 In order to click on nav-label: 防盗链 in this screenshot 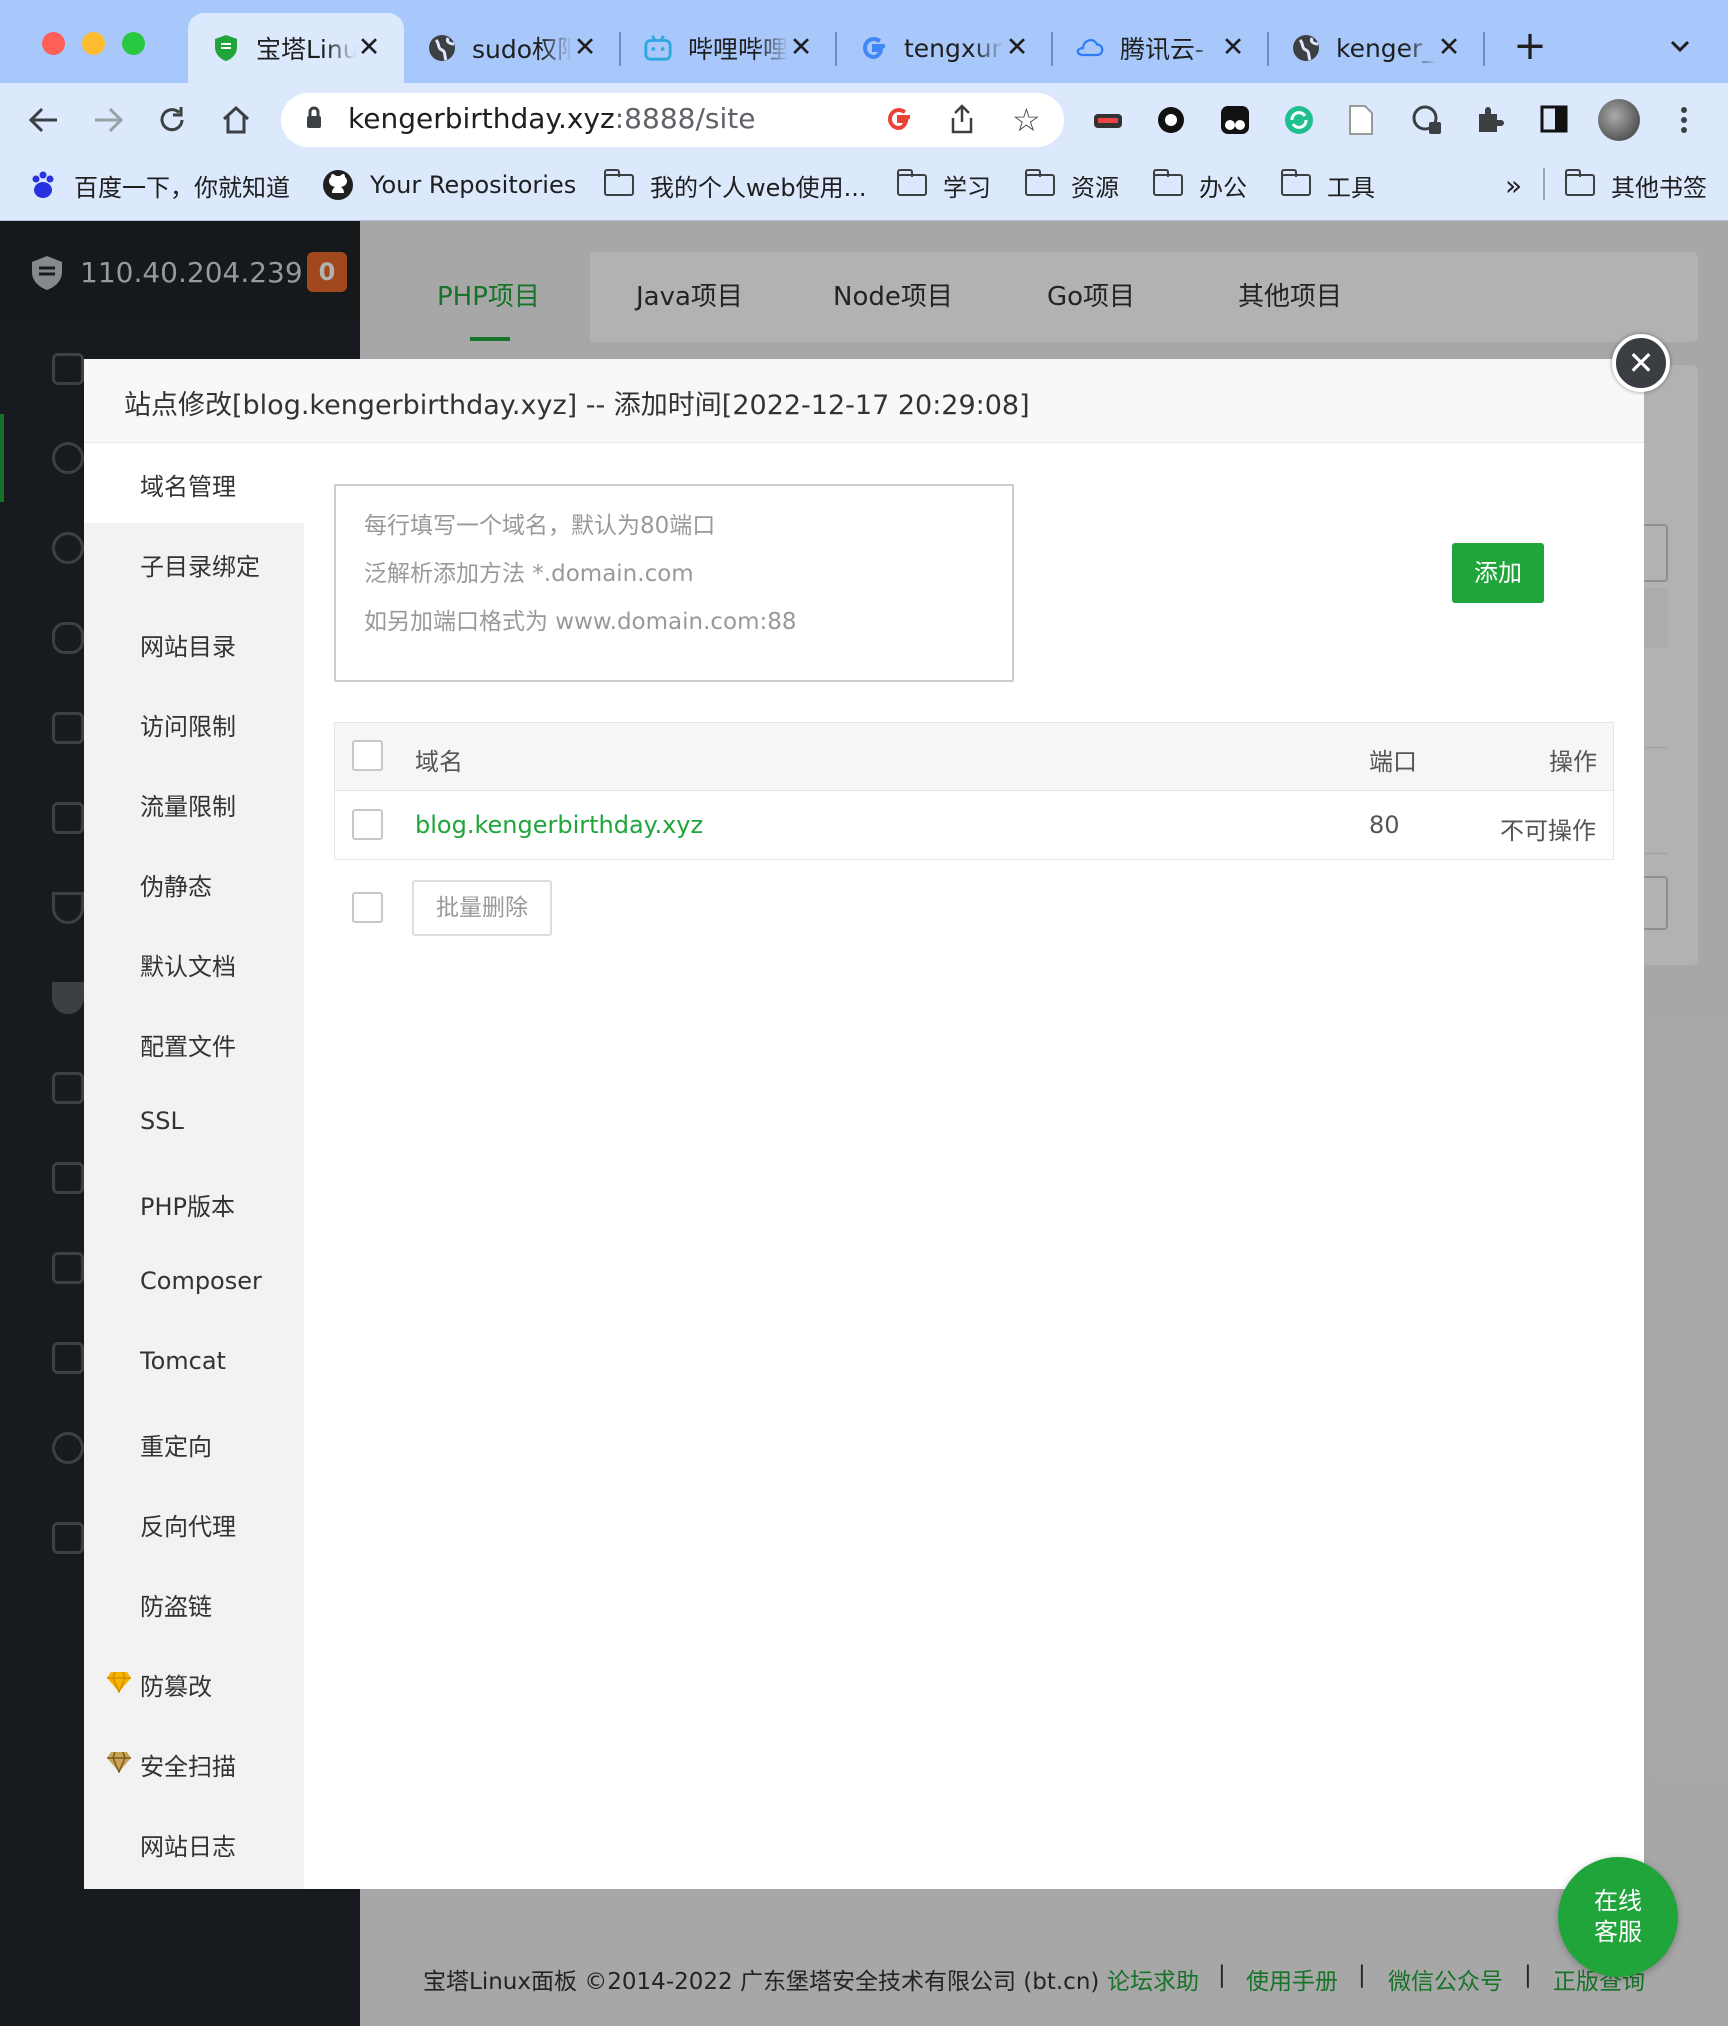, I will do `click(176, 1607)`.